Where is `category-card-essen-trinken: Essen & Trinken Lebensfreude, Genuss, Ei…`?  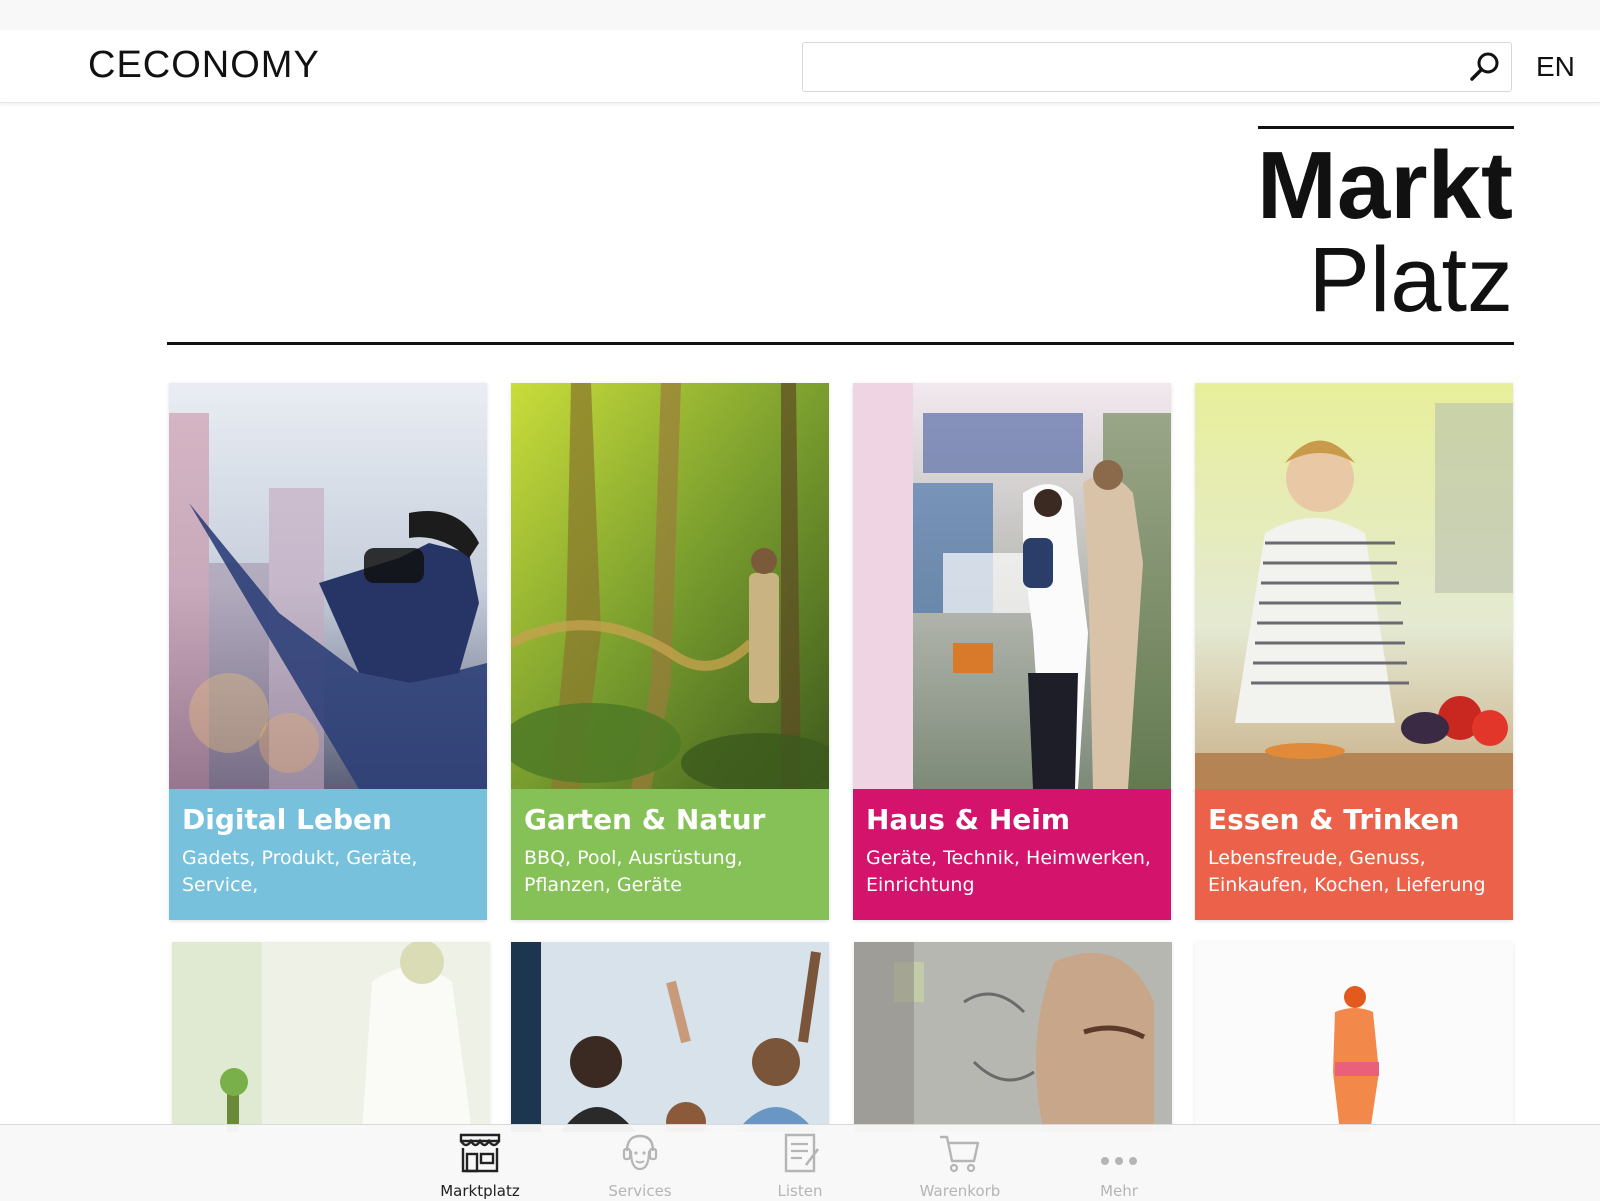
category-card-essen-trinken: Essen & Trinken Lebensfreude, Genuss, Ei… is located at coordinates (1354, 651).